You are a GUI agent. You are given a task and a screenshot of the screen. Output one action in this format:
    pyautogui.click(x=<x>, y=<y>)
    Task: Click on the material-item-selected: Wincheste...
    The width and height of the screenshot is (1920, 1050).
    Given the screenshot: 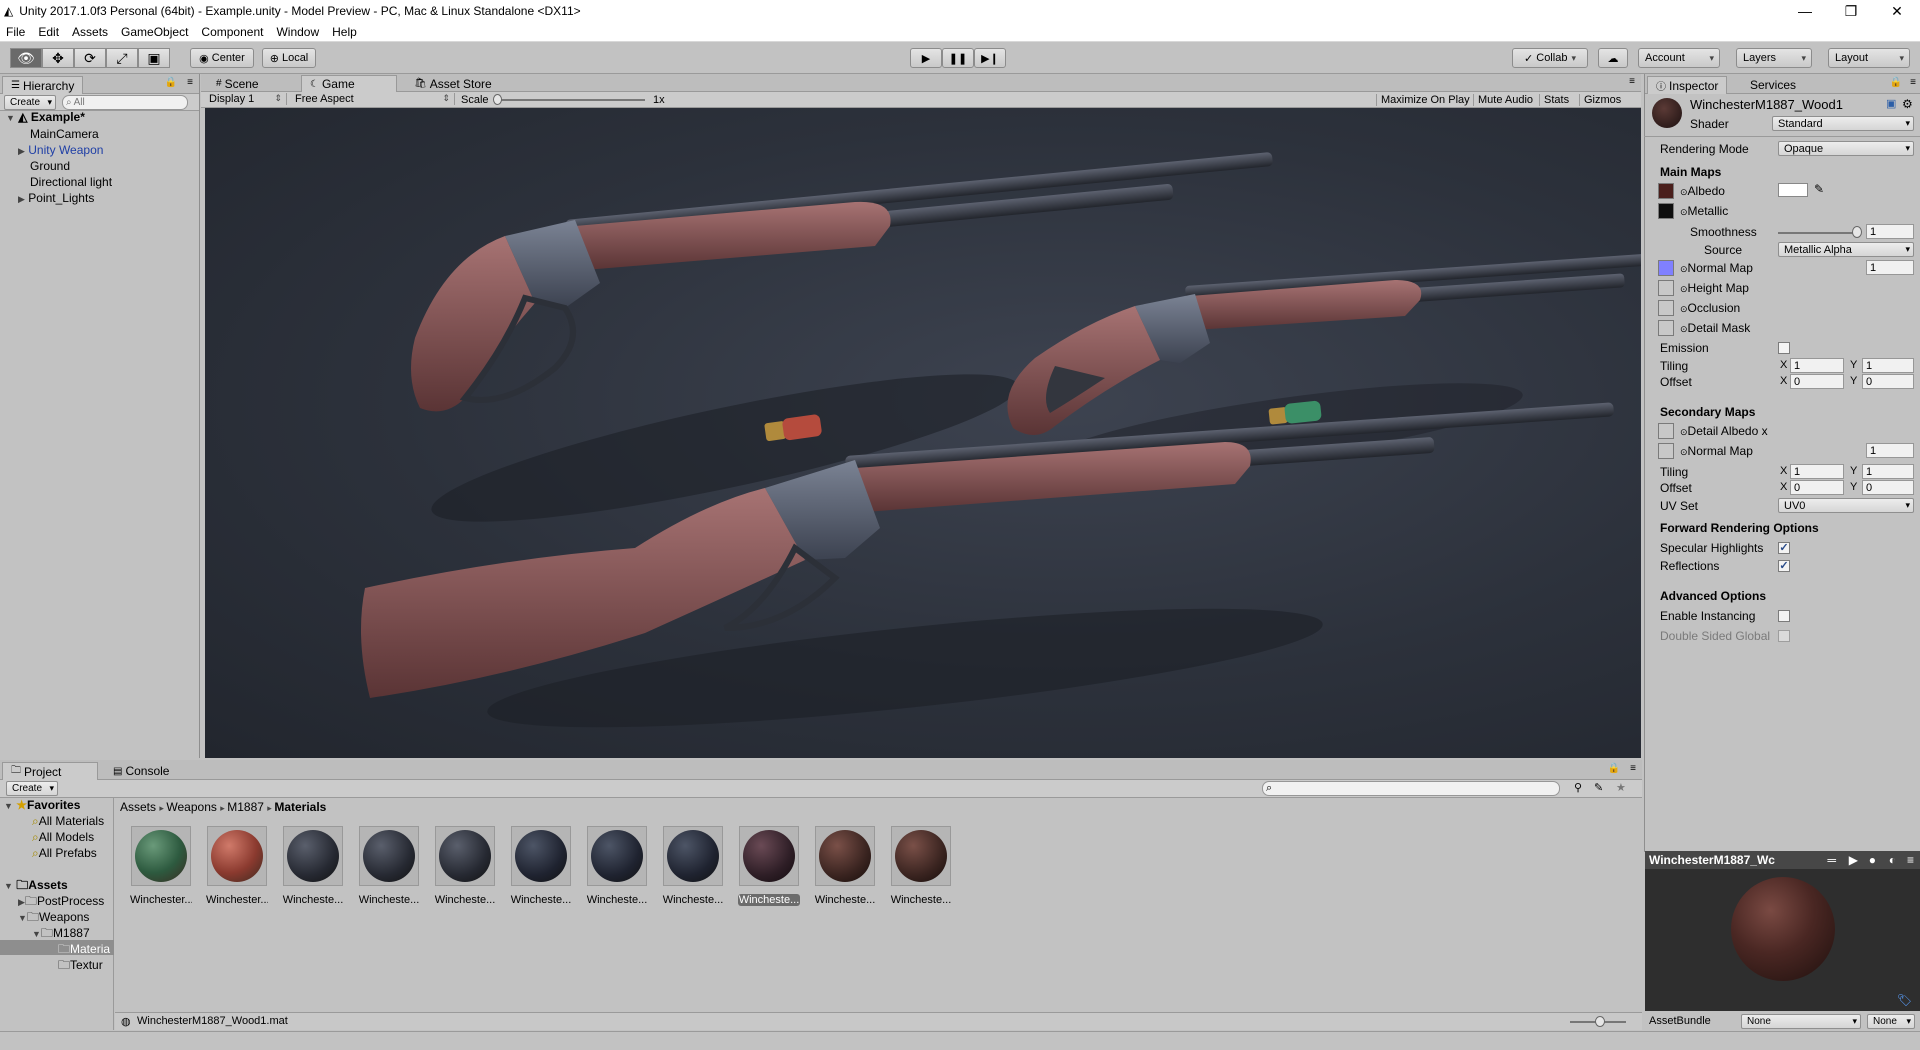 What is the action you would take?
    pyautogui.click(x=769, y=866)
    